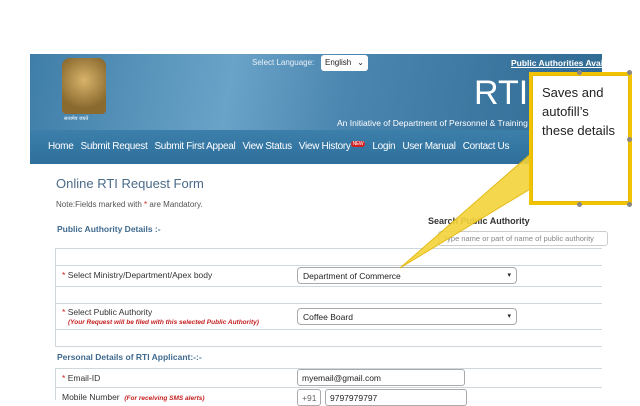  Describe the element at coordinates (580, 138) in the screenshot. I see `annotation-callout: Saves and autofill’s these details` at that location.